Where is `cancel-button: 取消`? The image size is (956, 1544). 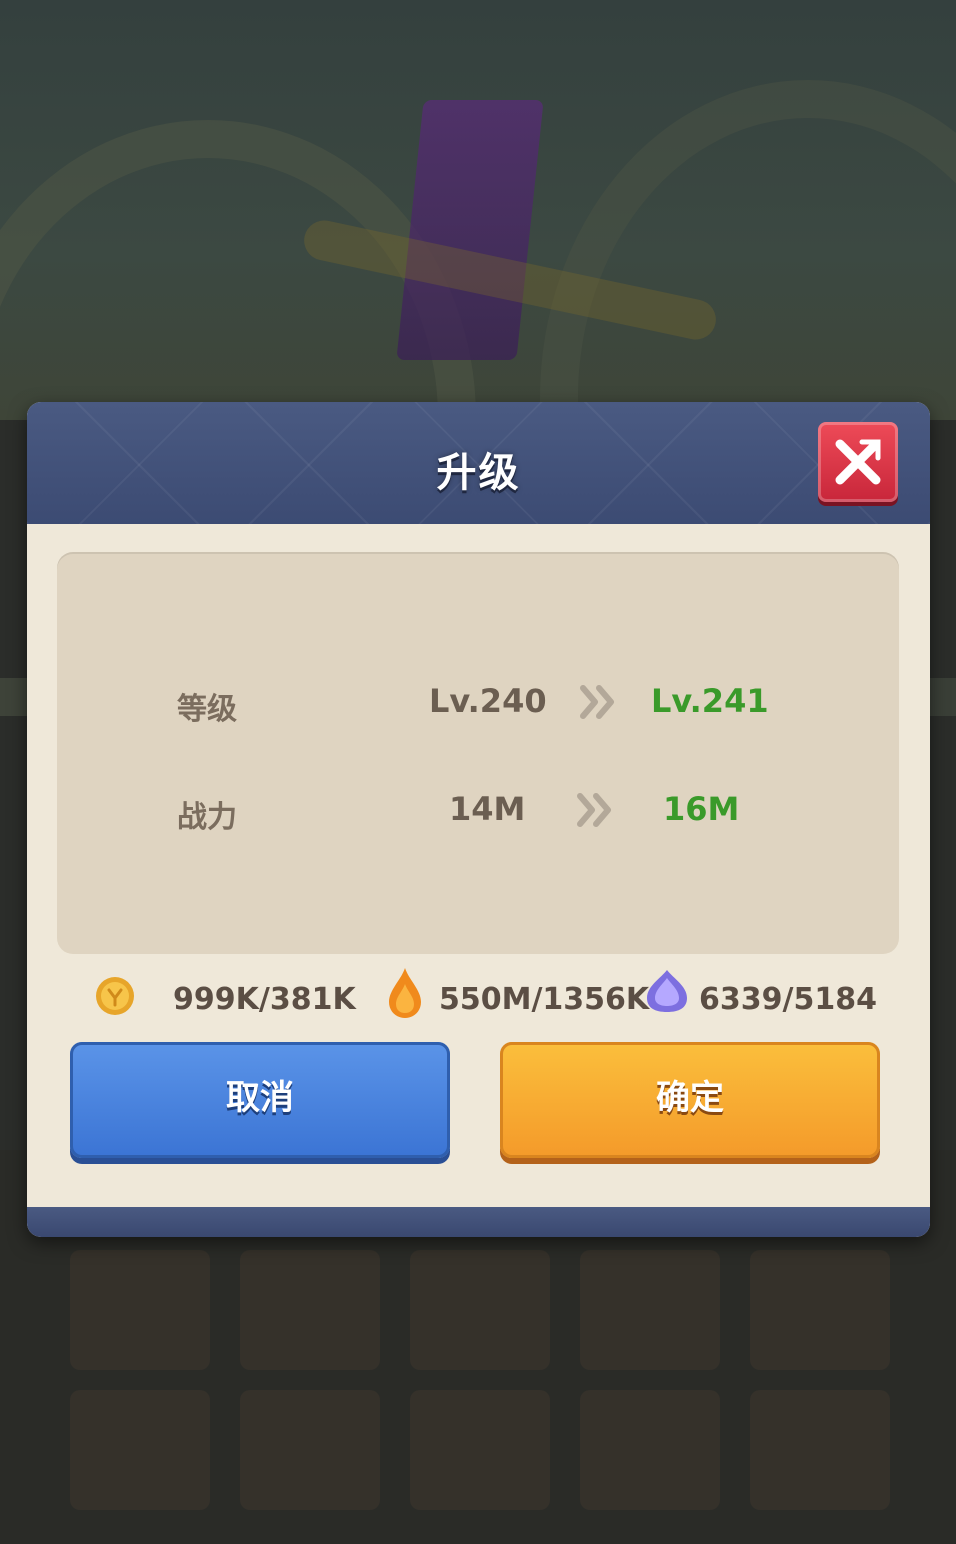 cancel-button: 取消 is located at coordinates (260, 1100).